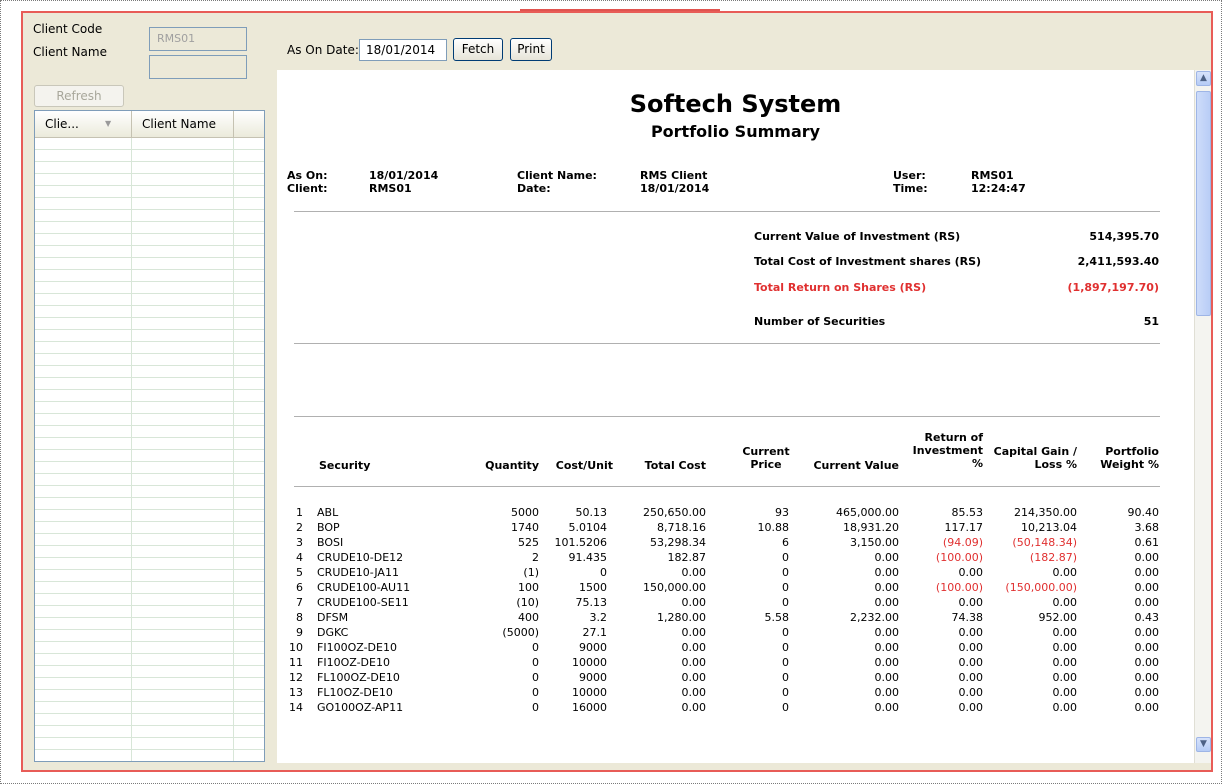 The image size is (1222, 784). What do you see at coordinates (528, 587) in the screenshot?
I see `cell-quantity: 100` at bounding box center [528, 587].